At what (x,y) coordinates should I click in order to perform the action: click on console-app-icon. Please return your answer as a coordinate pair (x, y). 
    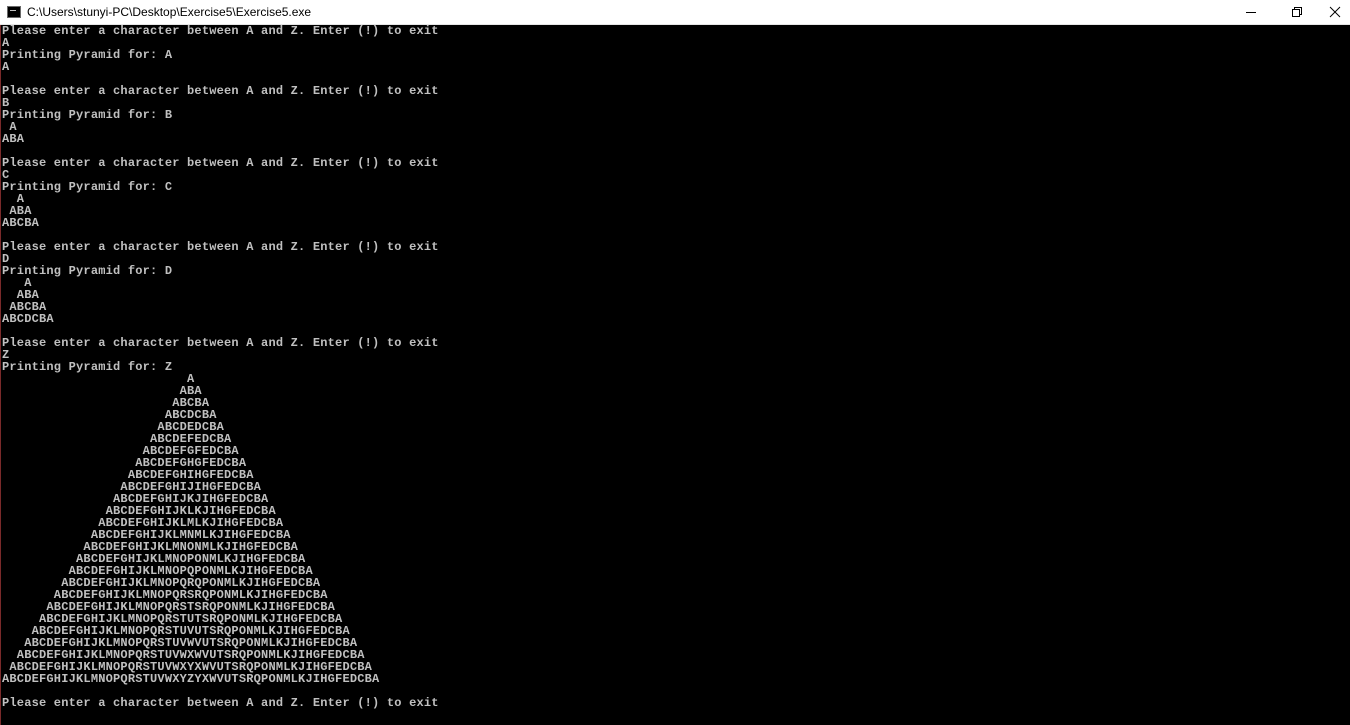
    Looking at the image, I should click on (14, 12).